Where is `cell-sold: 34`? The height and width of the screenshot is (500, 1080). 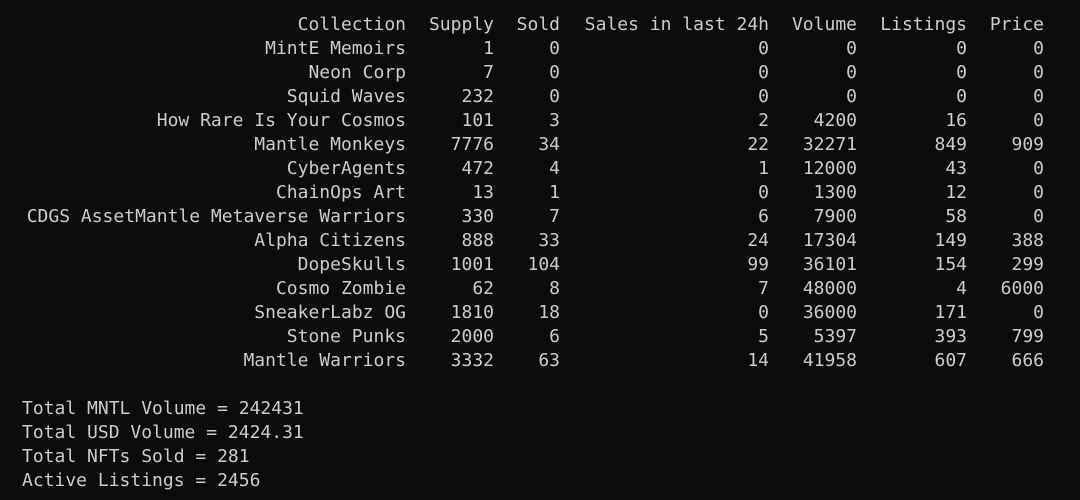 cell-sold: 34 is located at coordinates (549, 144).